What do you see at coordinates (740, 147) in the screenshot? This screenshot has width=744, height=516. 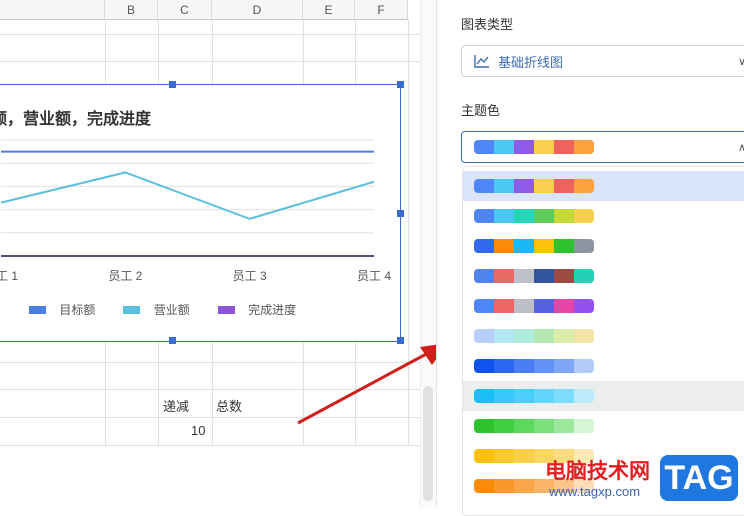 I see `chevron-up-icon: ∧` at bounding box center [740, 147].